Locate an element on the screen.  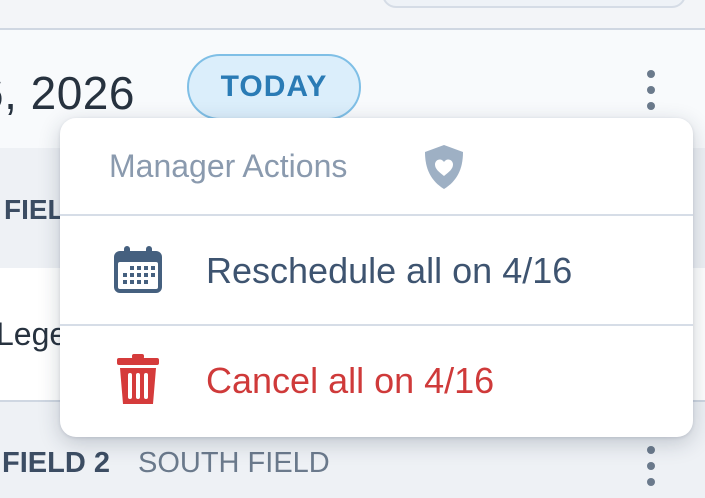
date-more-options-icon is located at coordinates (651, 92).